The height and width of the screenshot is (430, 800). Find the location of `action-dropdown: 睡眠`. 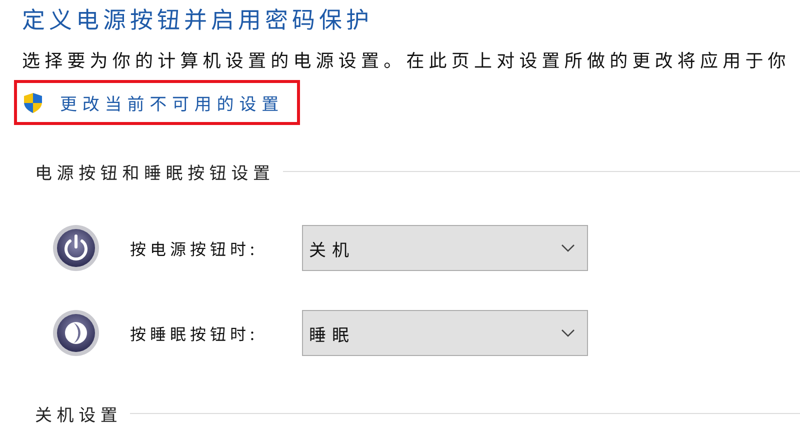

action-dropdown: 睡眠 is located at coordinates (445, 333).